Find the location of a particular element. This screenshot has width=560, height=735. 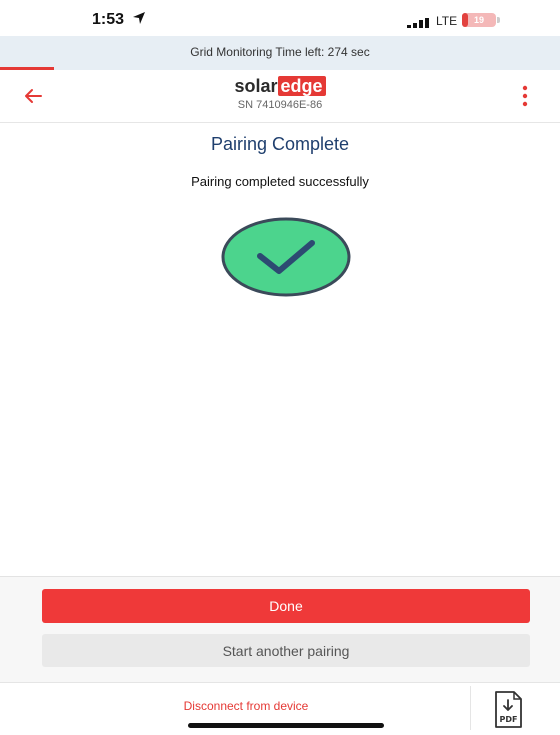

logo-solar: solar is located at coordinates (256, 86).